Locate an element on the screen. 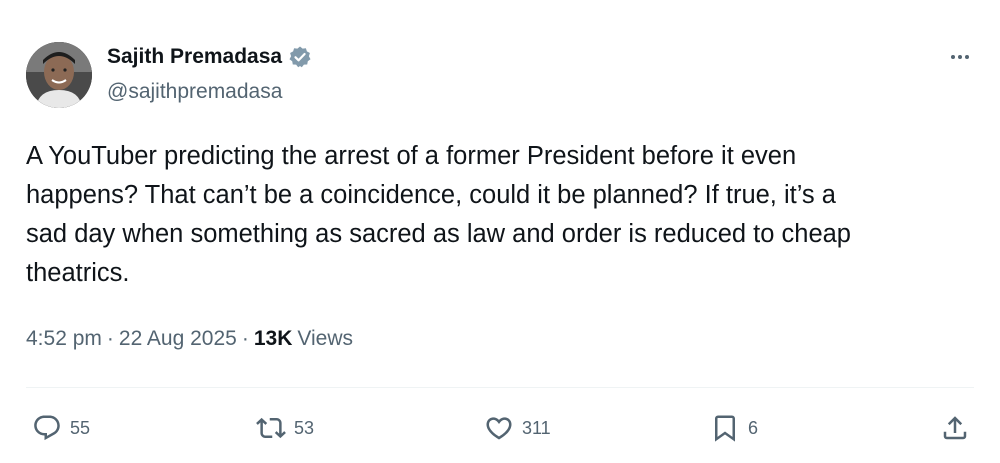  verified-badge-icon is located at coordinates (300, 57).